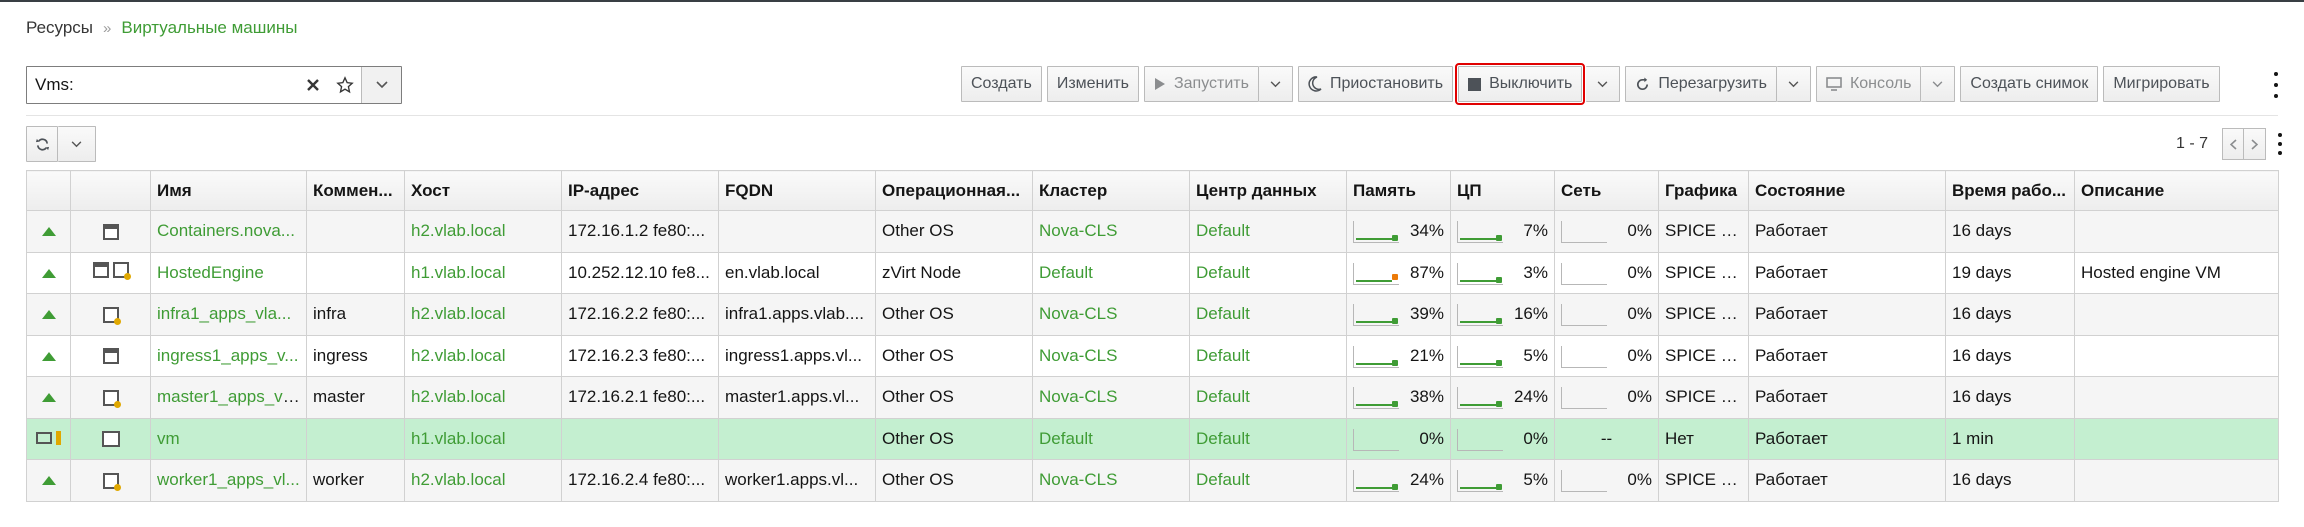  I want to click on refresh-dropdown-button, so click(77, 144).